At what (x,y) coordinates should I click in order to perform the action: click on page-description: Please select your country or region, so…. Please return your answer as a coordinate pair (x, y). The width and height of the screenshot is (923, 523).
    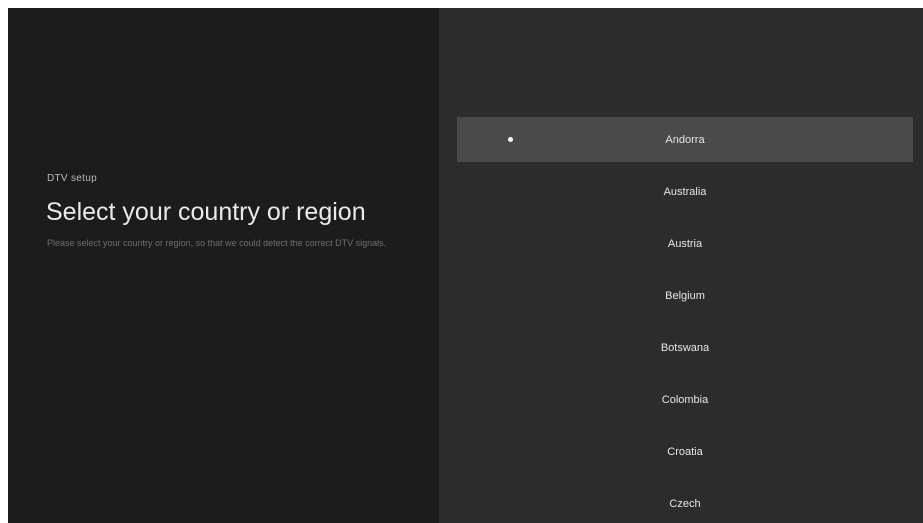
    Looking at the image, I should click on (217, 243).